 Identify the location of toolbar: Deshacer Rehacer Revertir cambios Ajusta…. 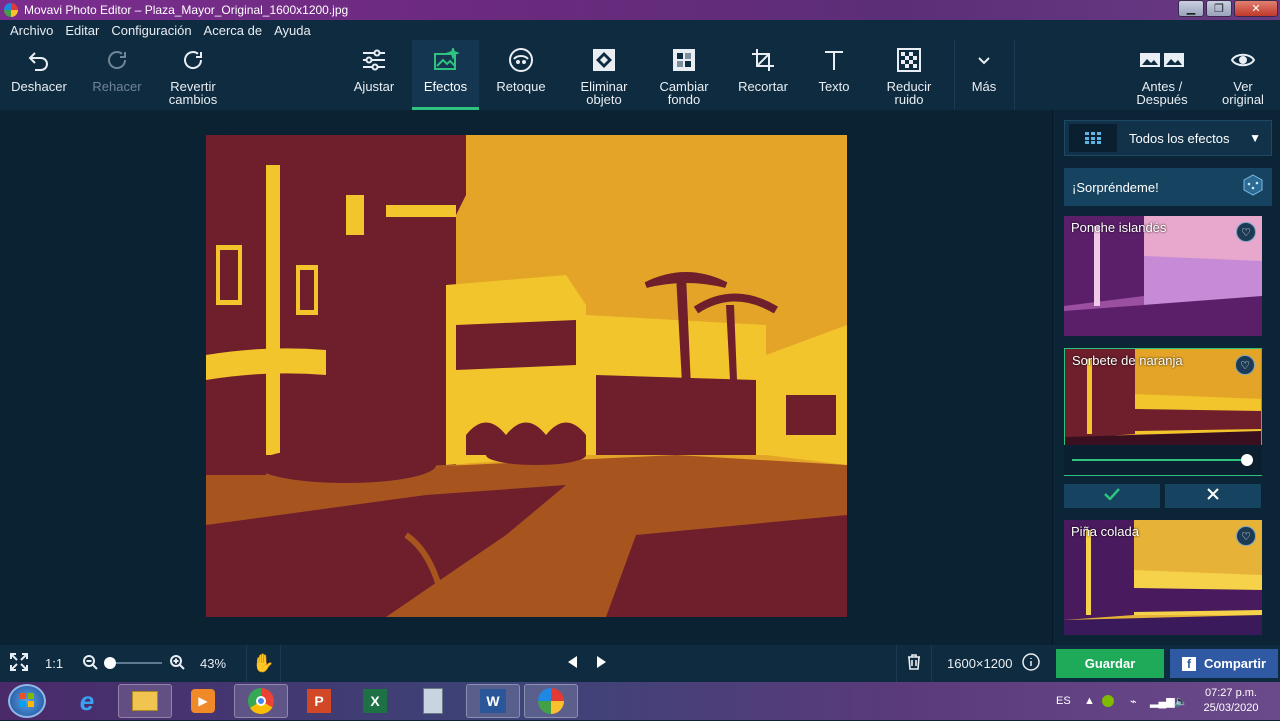
(640, 75).